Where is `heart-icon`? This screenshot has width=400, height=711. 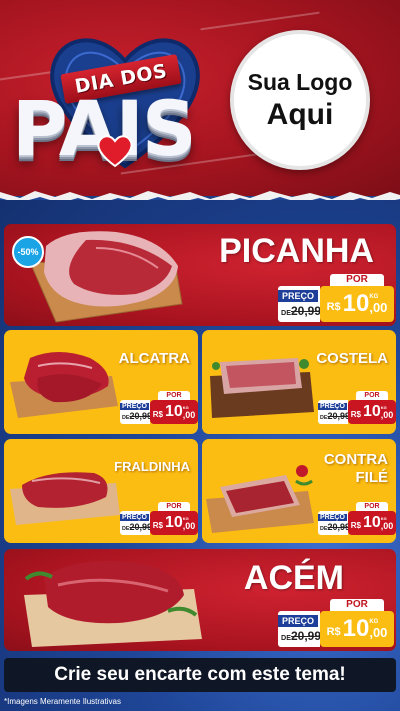
heart-icon is located at coordinates (115, 151).